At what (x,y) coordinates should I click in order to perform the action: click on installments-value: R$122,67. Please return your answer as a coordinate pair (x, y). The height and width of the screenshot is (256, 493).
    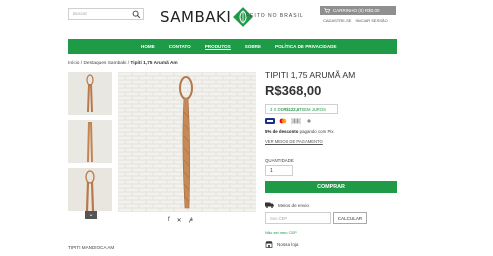
    Looking at the image, I should click on (292, 109).